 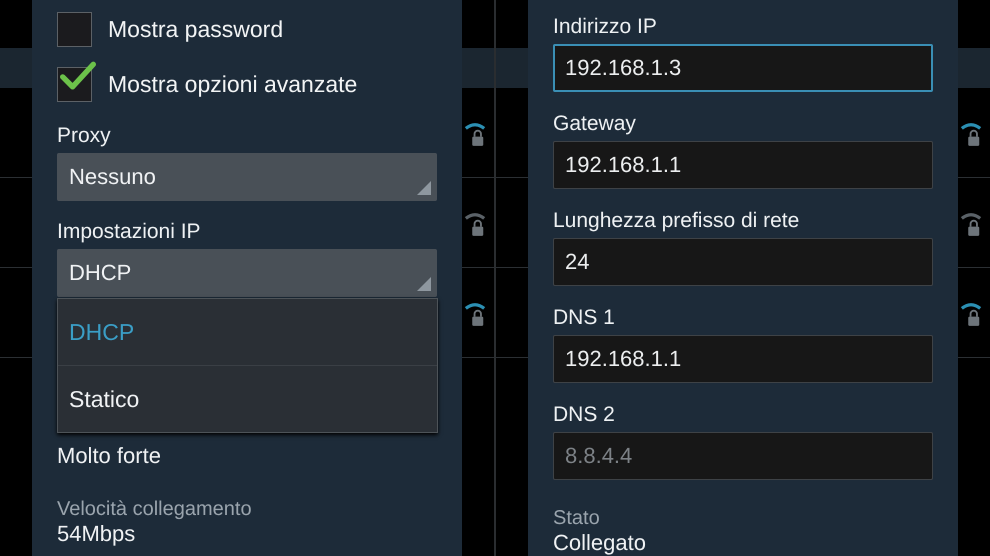 What do you see at coordinates (247, 332) in the screenshot?
I see `menu-option: DHCP` at bounding box center [247, 332].